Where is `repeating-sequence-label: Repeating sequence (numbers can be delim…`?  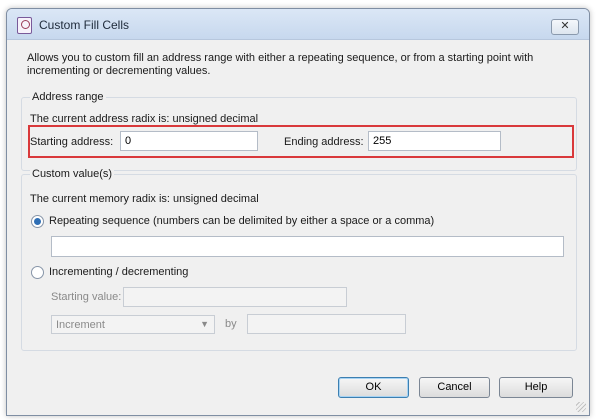 repeating-sequence-label: Repeating sequence (numbers can be delim… is located at coordinates (241, 221).